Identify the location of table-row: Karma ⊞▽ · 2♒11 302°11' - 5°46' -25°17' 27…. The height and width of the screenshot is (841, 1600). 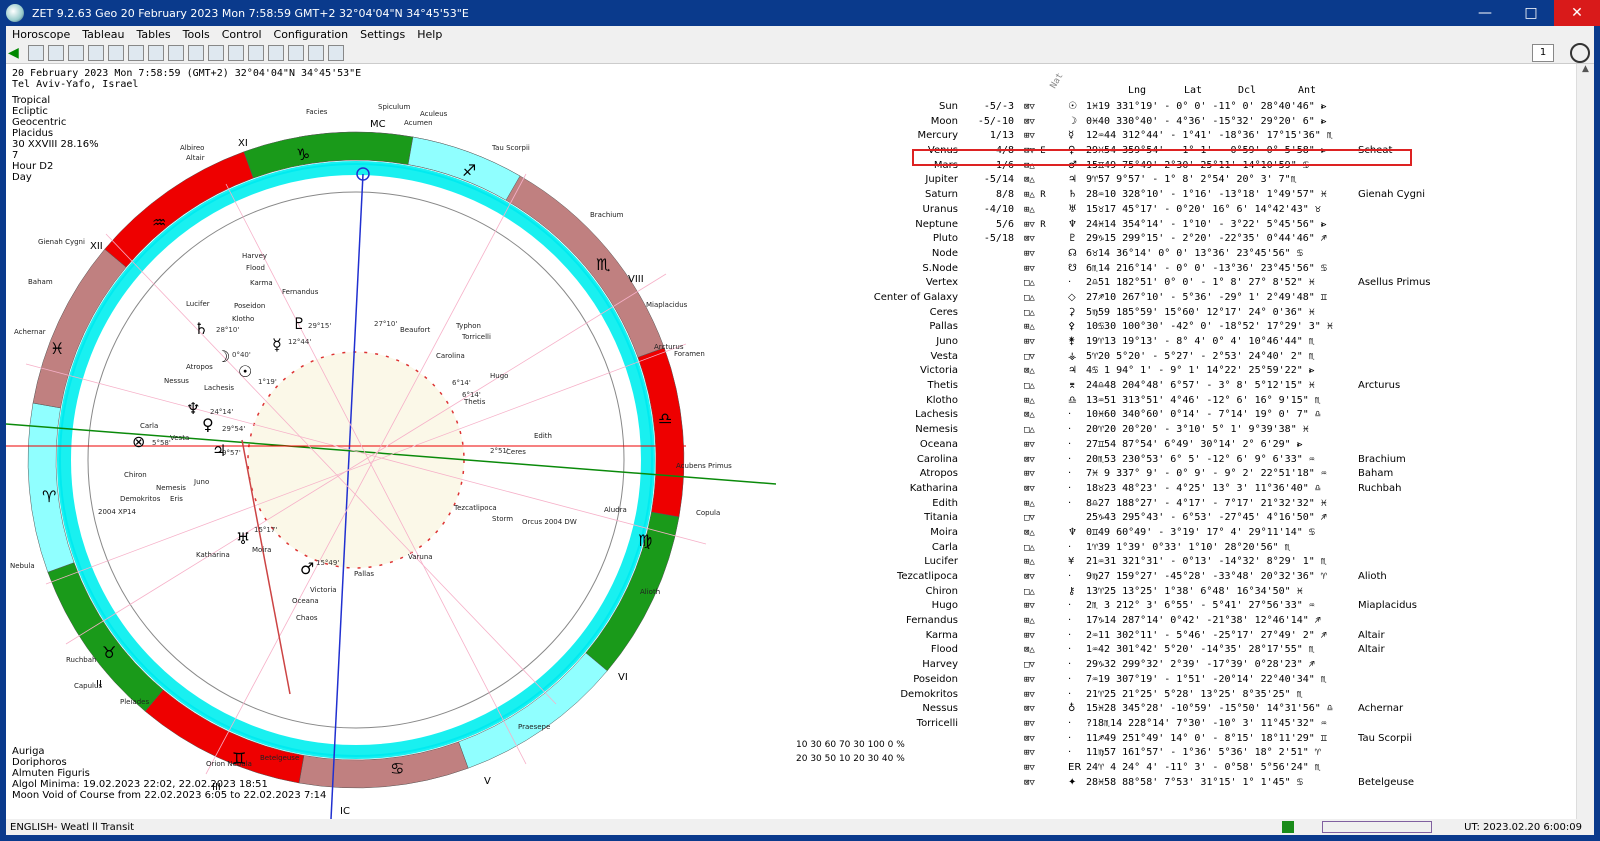
(1206, 636).